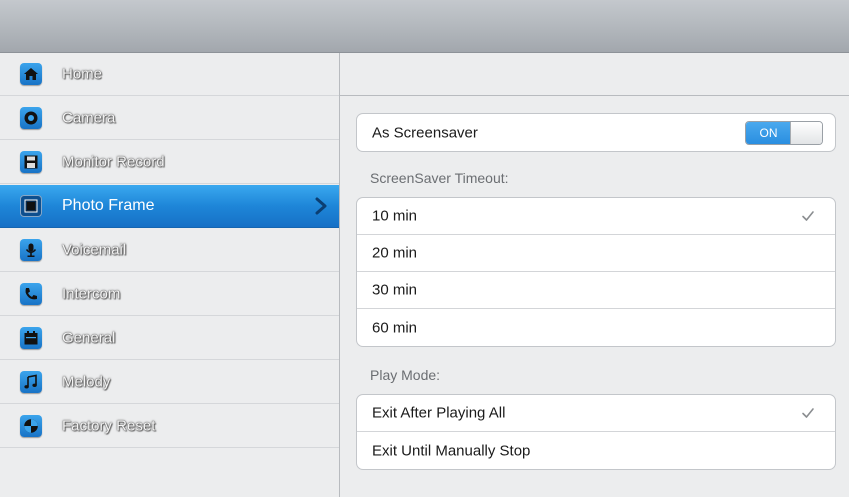  Describe the element at coordinates (596, 327) in the screenshot. I see `timeout-option: 60 min` at that location.